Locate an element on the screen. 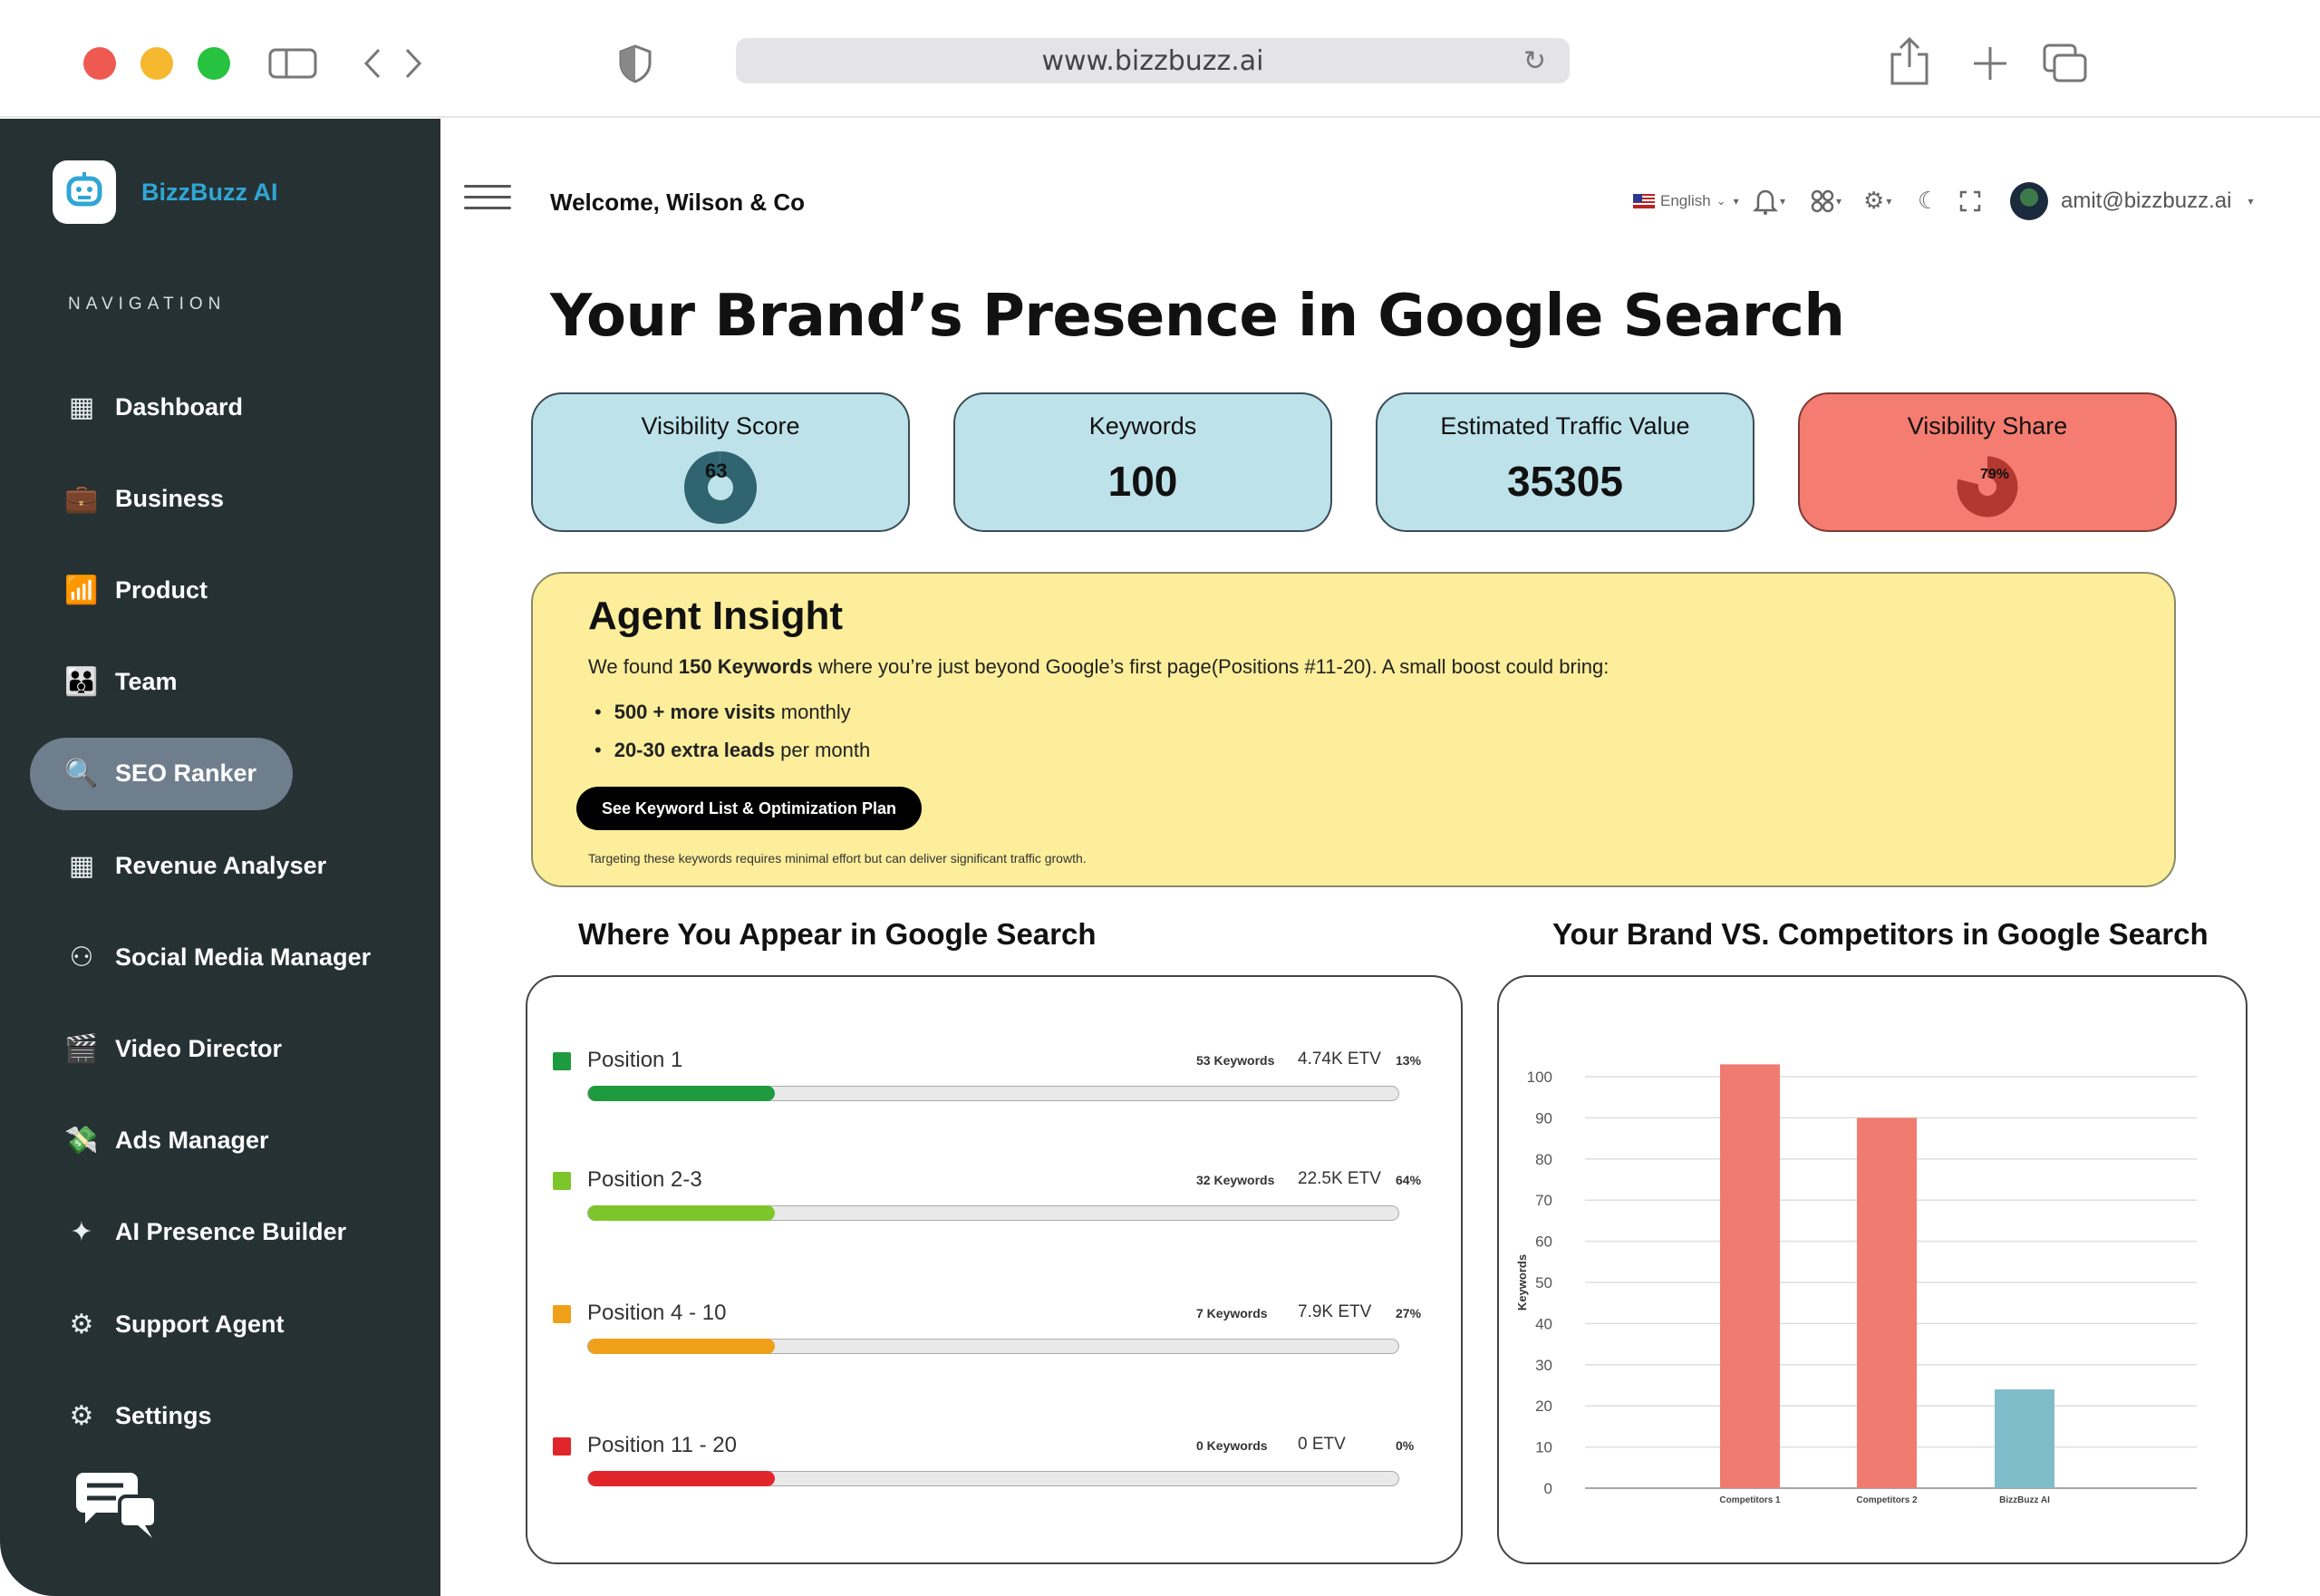 Image resolution: width=2320 pixels, height=1596 pixels. team-icon: 👪 is located at coordinates (81, 682).